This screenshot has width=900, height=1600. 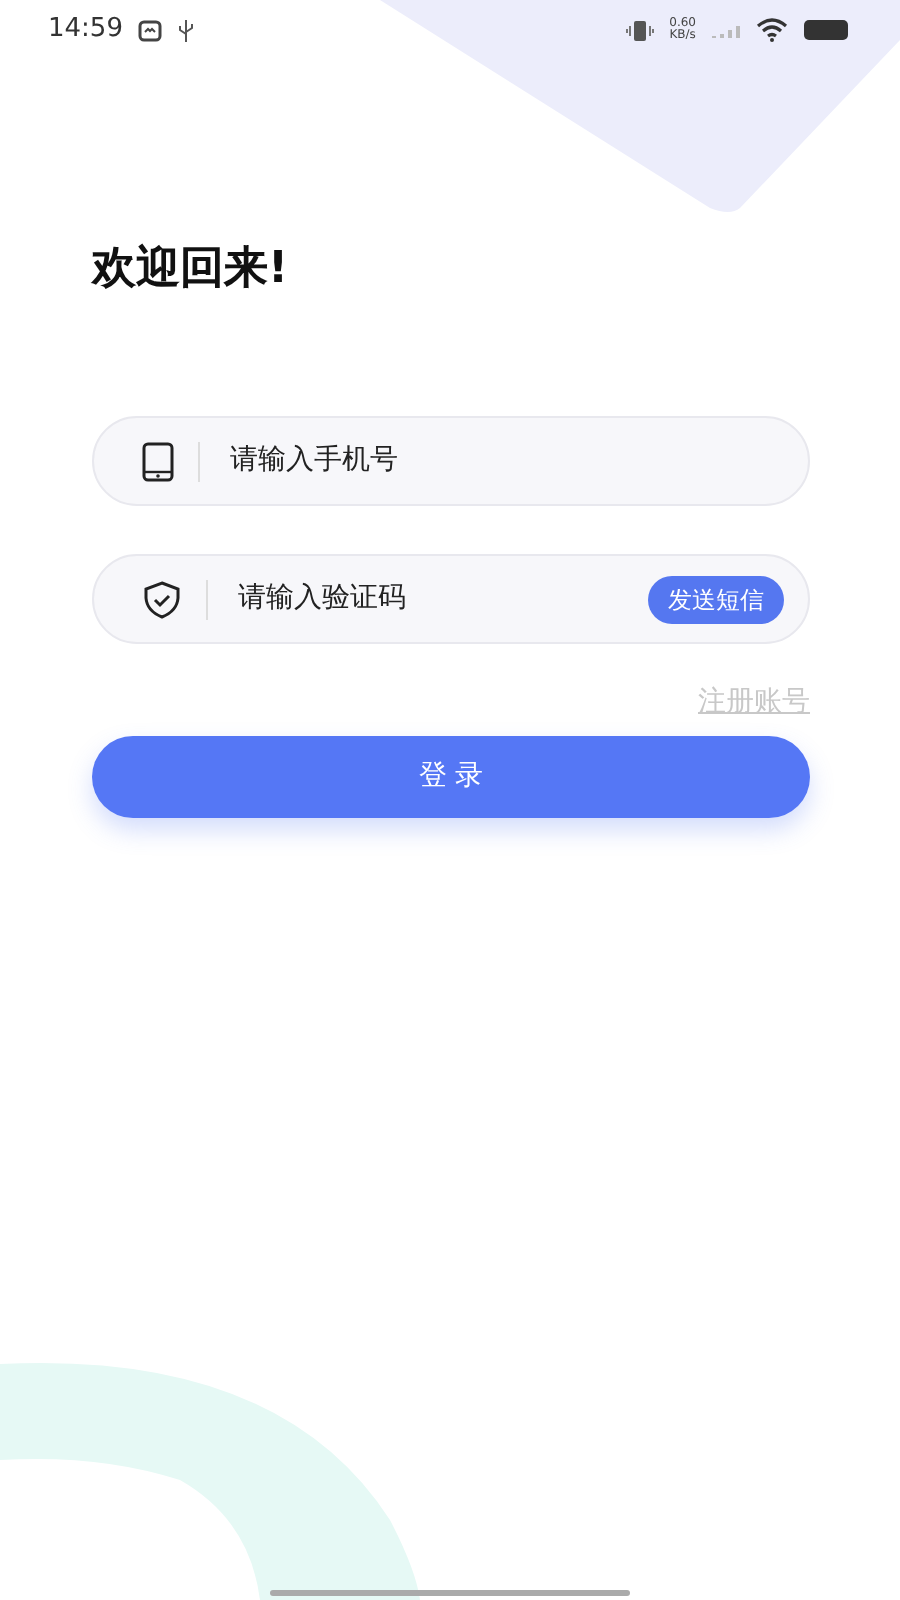 What do you see at coordinates (441, 599) in the screenshot?
I see `text-input: 请输入验证码` at bounding box center [441, 599].